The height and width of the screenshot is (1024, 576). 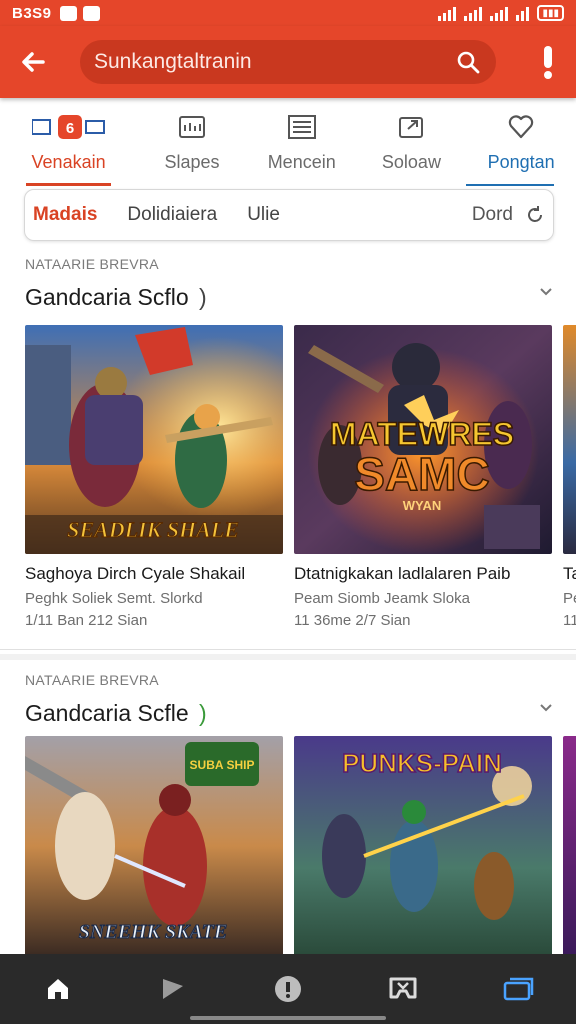 What do you see at coordinates (523, 14) in the screenshot?
I see `wifi-icon` at bounding box center [523, 14].